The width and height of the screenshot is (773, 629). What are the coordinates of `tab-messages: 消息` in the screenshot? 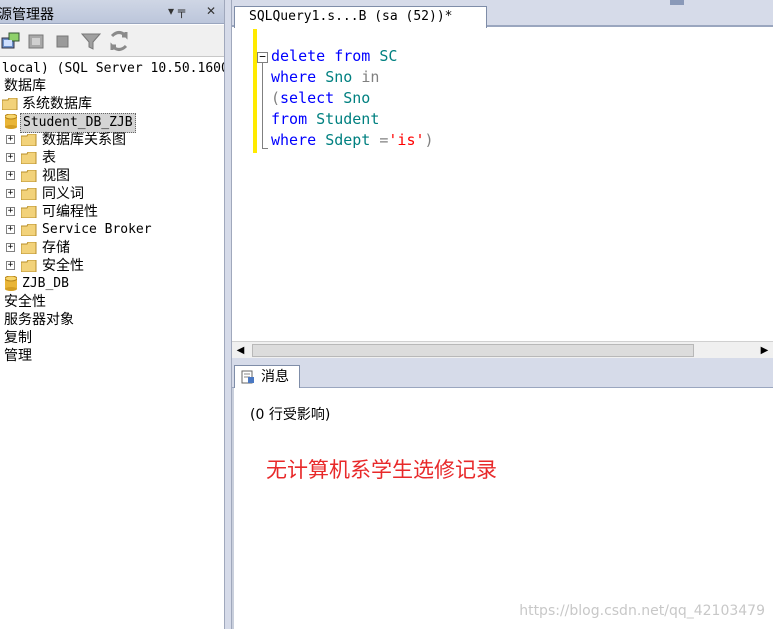 It's located at (267, 377).